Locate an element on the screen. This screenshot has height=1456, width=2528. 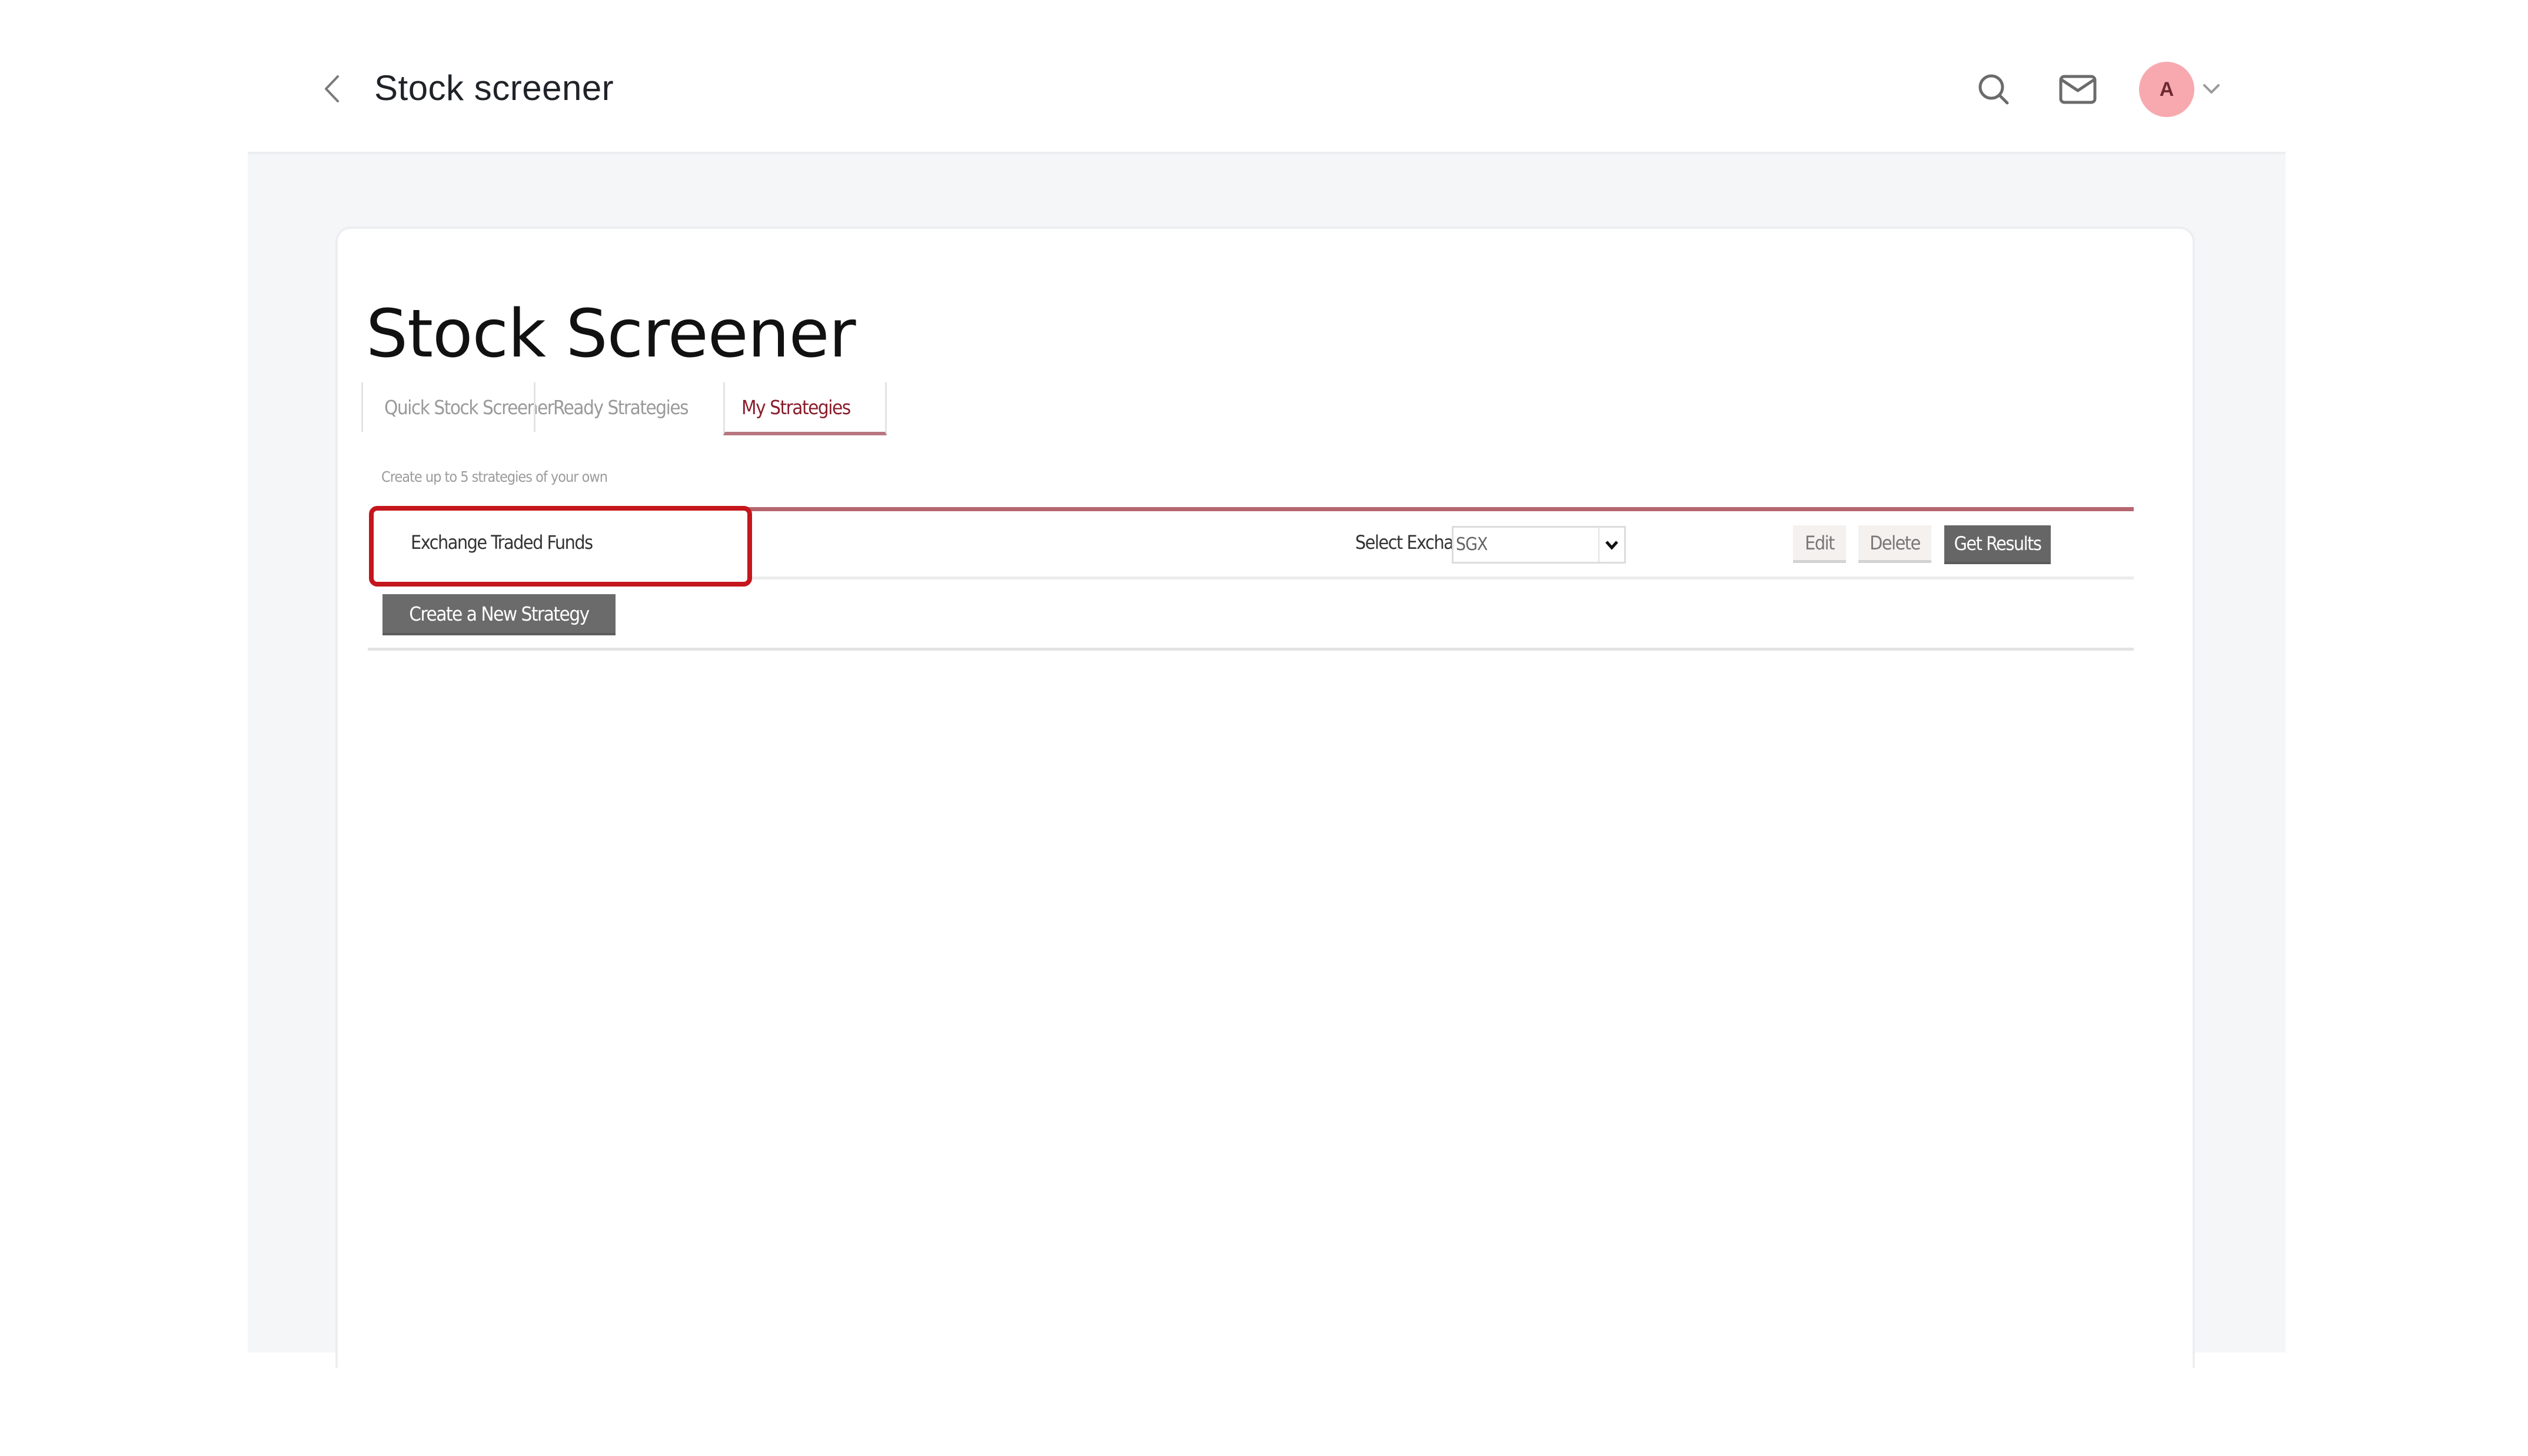
back-button is located at coordinates (332, 88).